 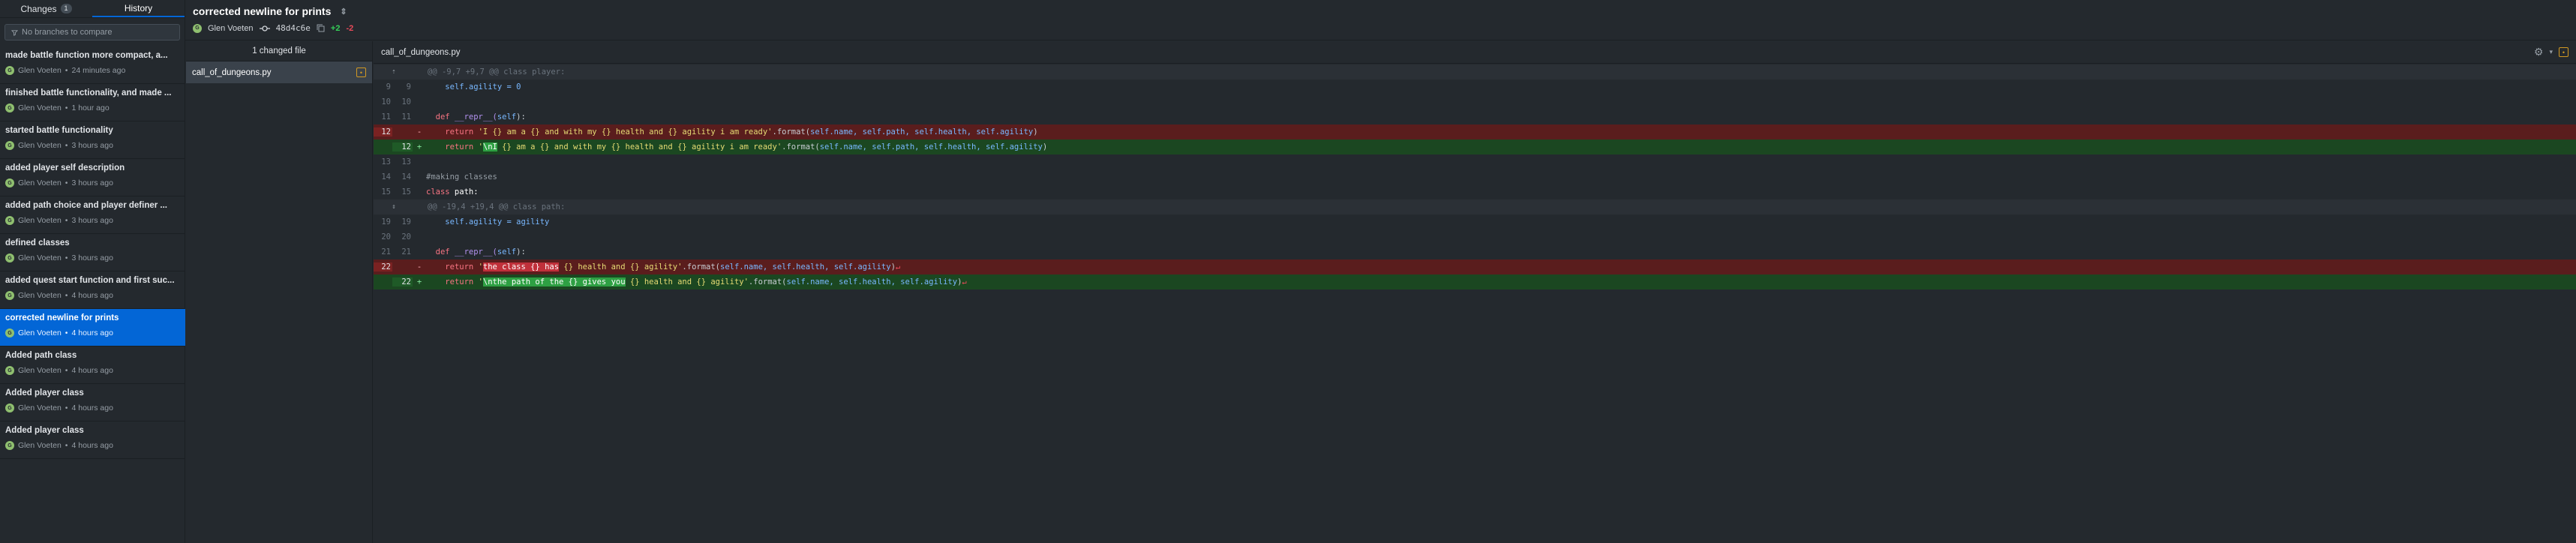 I want to click on commit-title: defined classes, so click(x=37, y=243).